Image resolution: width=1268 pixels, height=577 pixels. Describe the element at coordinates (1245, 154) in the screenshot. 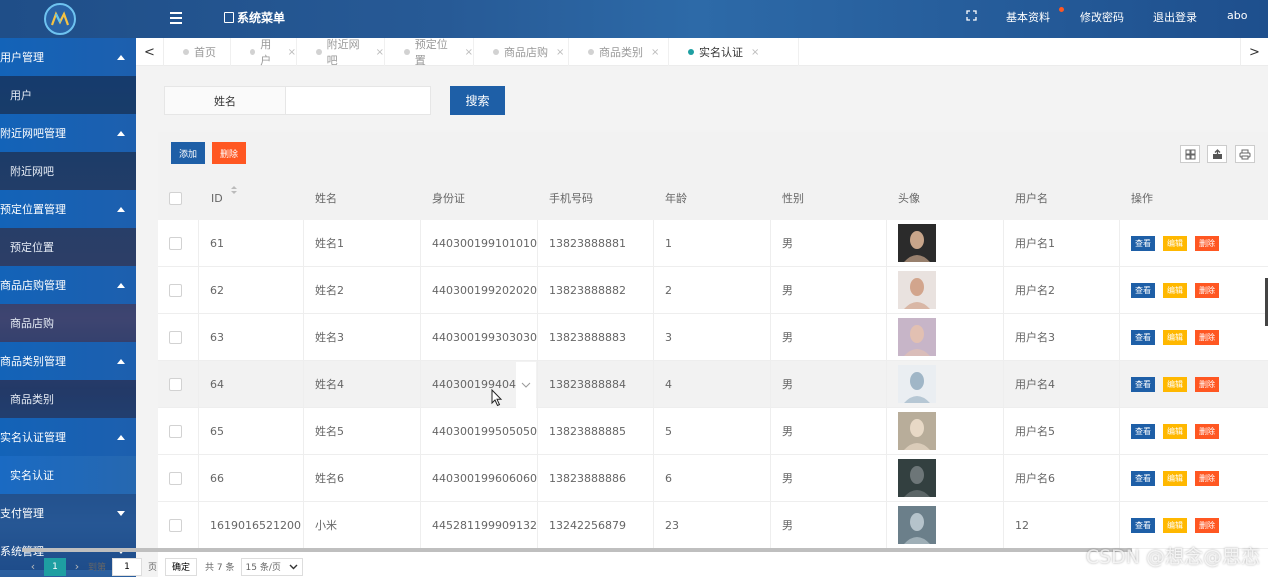

I see `print-icon` at that location.